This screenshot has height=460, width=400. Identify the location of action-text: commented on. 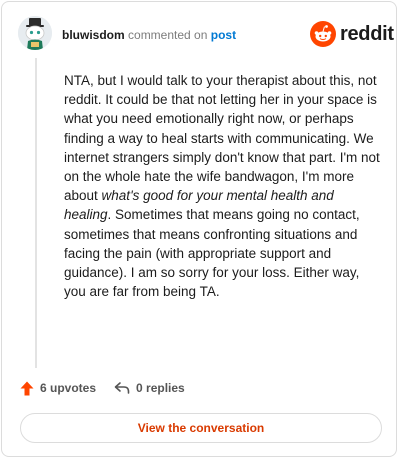
(168, 35).